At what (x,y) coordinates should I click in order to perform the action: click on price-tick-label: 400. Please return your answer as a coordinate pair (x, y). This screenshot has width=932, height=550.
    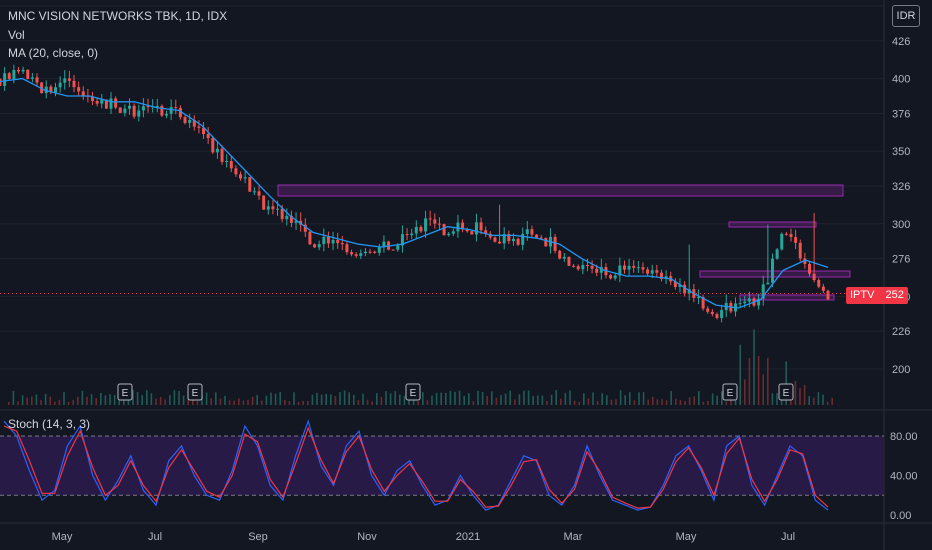
    Looking at the image, I should click on (901, 80).